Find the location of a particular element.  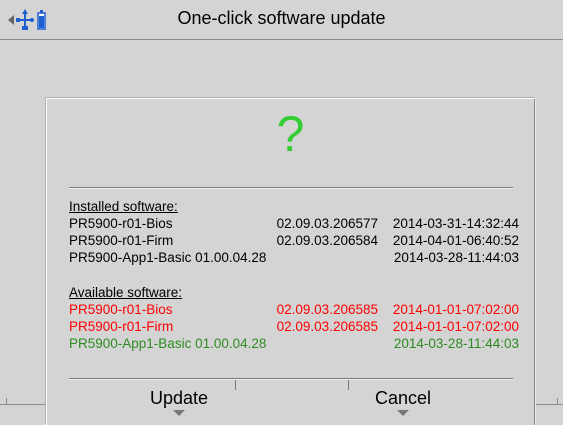

available-software-title: Available software: is located at coordinates (126, 292).